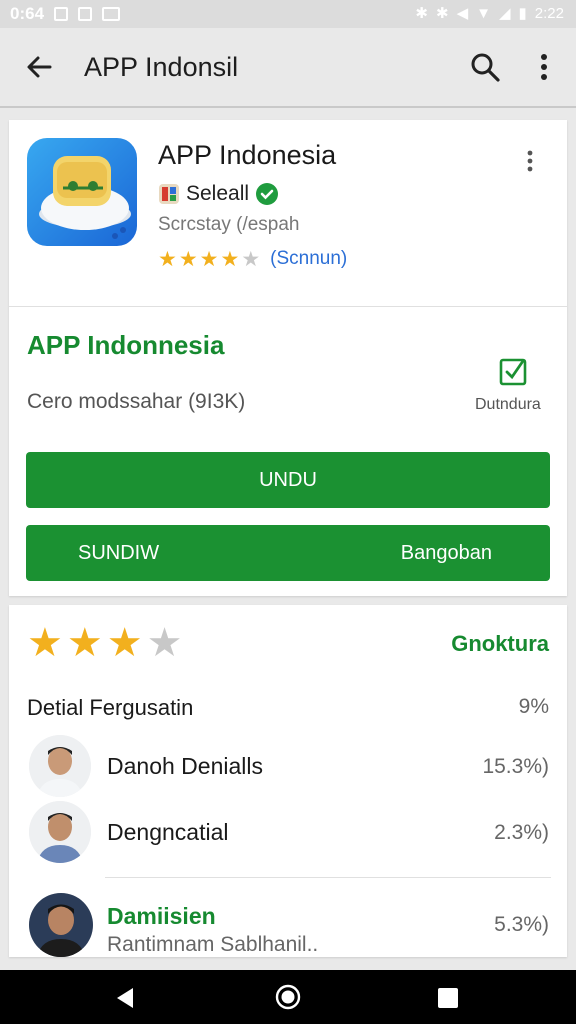  Describe the element at coordinates (288, 68) in the screenshot. I see `app-bar: APP Indonsil` at that location.